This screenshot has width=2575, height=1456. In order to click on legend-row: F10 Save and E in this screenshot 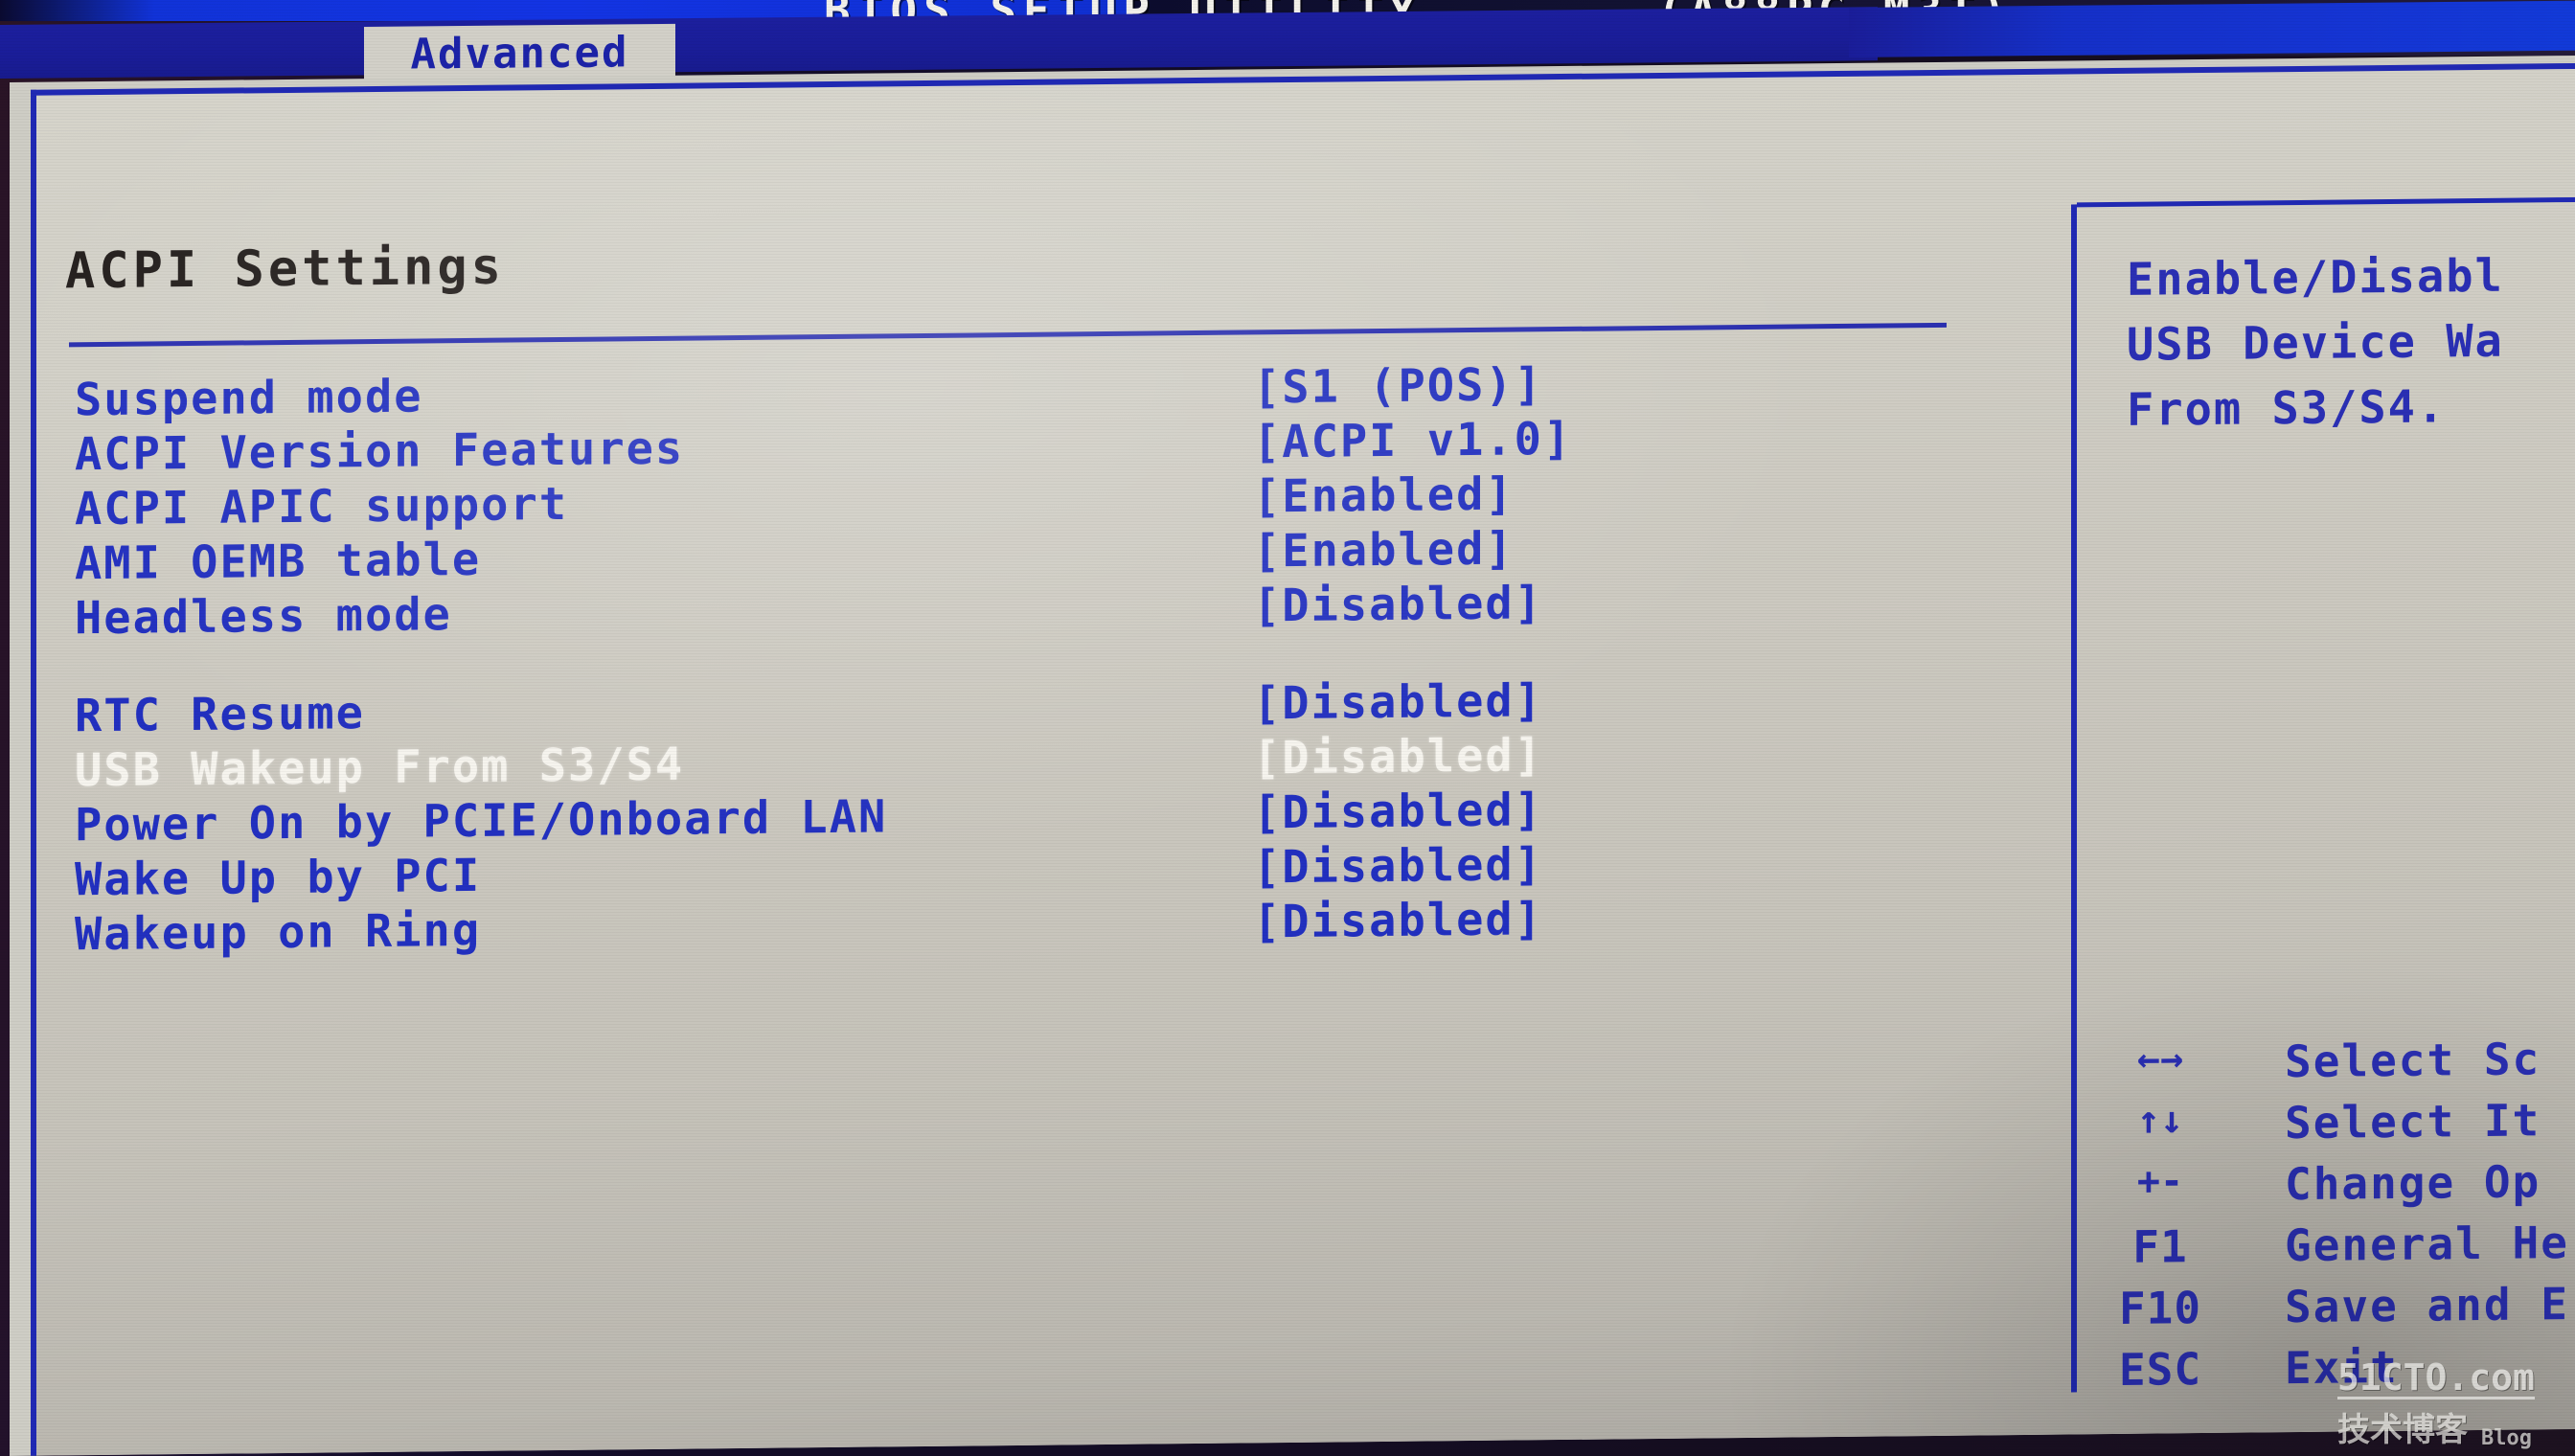, I will do `click(2317, 1311)`.